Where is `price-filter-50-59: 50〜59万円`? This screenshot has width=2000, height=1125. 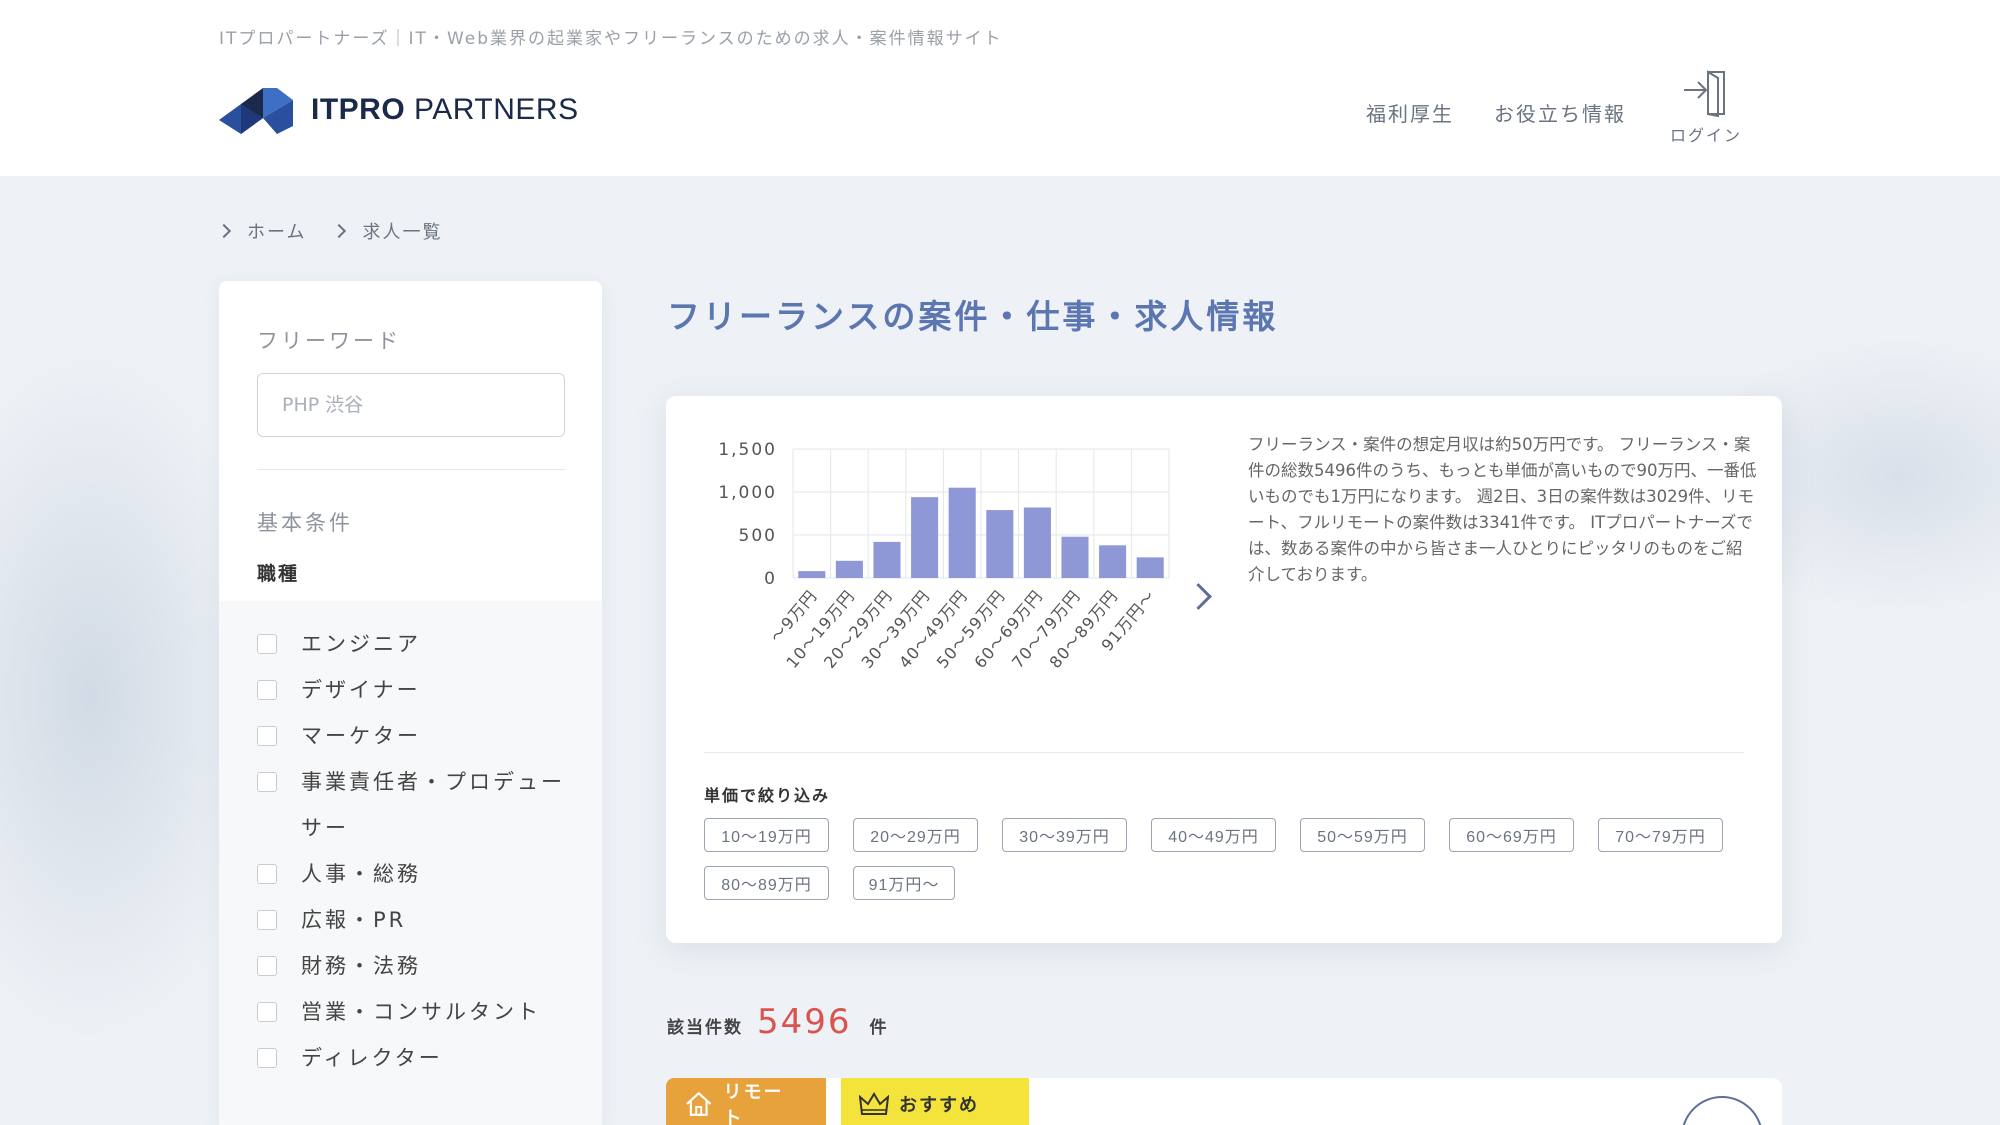 price-filter-50-59: 50〜59万円 is located at coordinates (1362, 835).